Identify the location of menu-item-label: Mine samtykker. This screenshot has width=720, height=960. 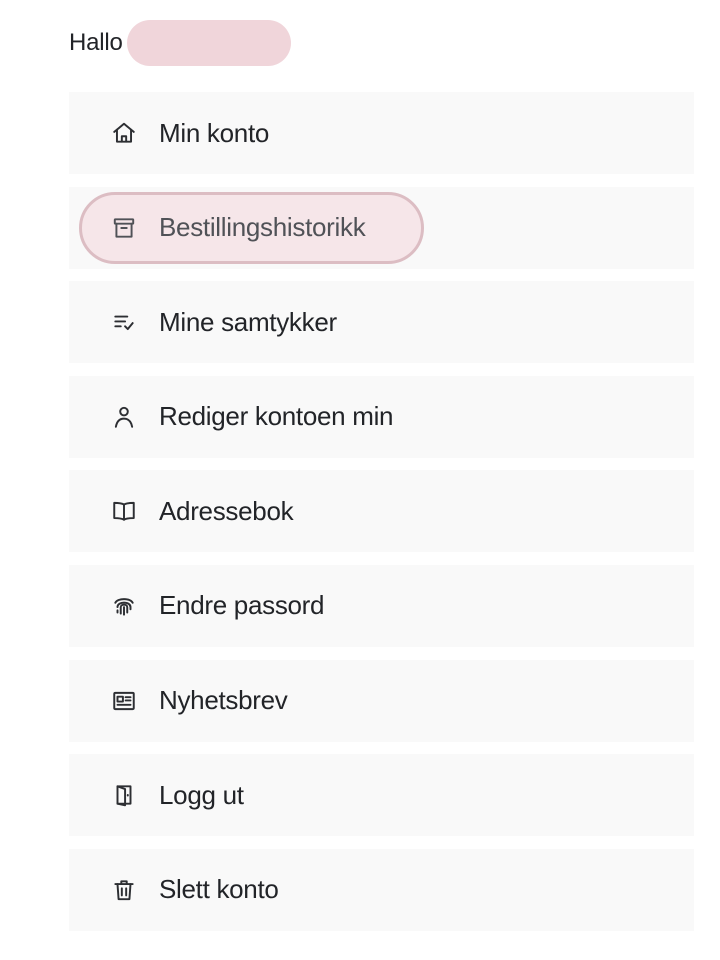
(248, 321).